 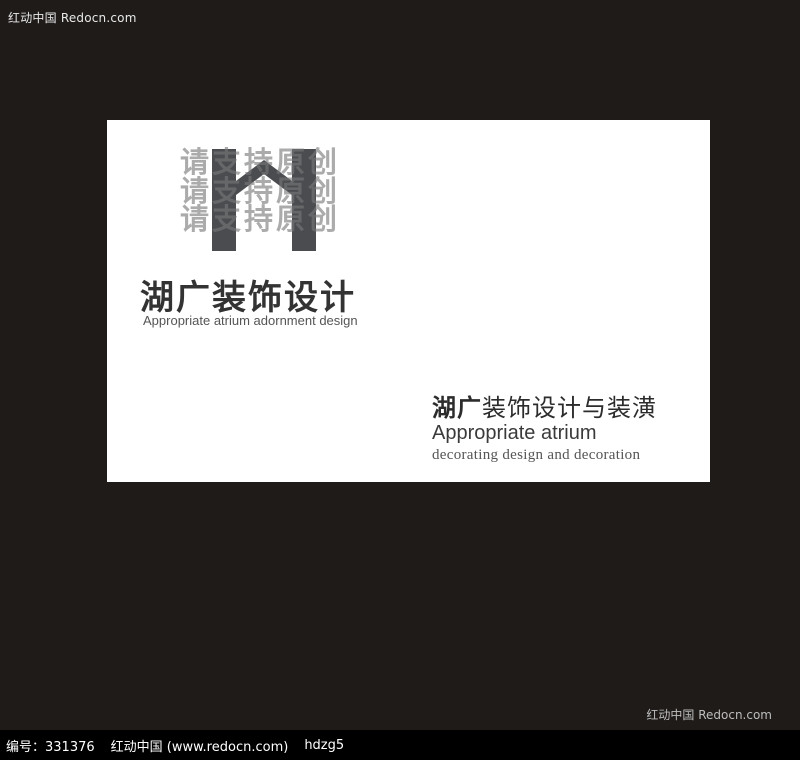 I want to click on footer-code: 编号：331376, so click(x=50, y=747).